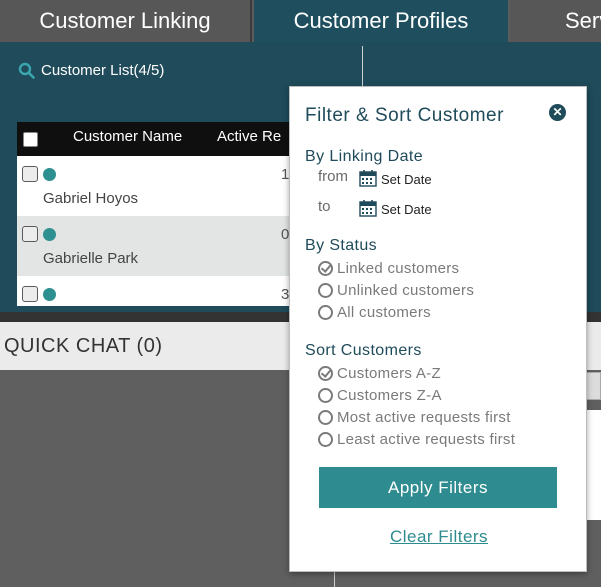  I want to click on customer-table-header: Customer Name Active Re, so click(162, 139).